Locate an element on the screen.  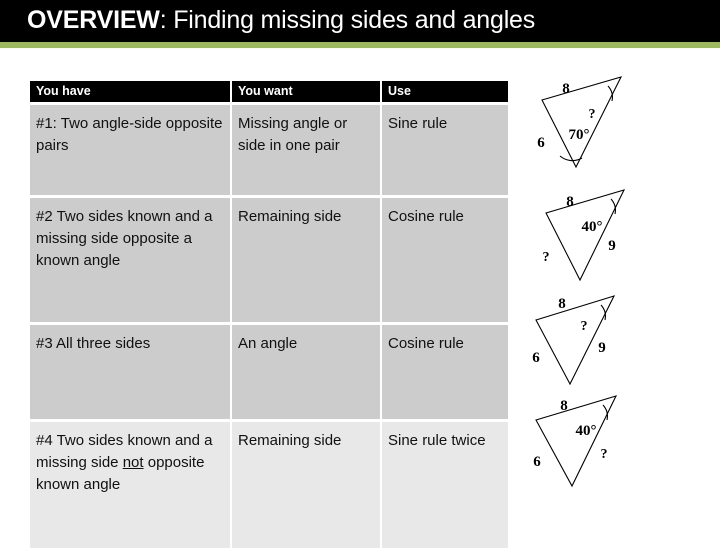
triangle-diagram-2: 8 9 40° ? is located at coordinates (619, 244).